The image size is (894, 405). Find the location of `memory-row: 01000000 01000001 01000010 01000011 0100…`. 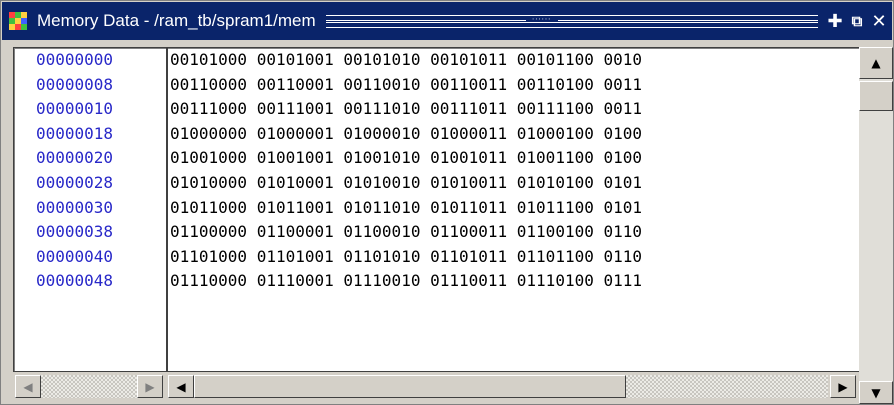

memory-row: 01000000 01000001 01000010 01000011 0100… is located at coordinates (514, 134).